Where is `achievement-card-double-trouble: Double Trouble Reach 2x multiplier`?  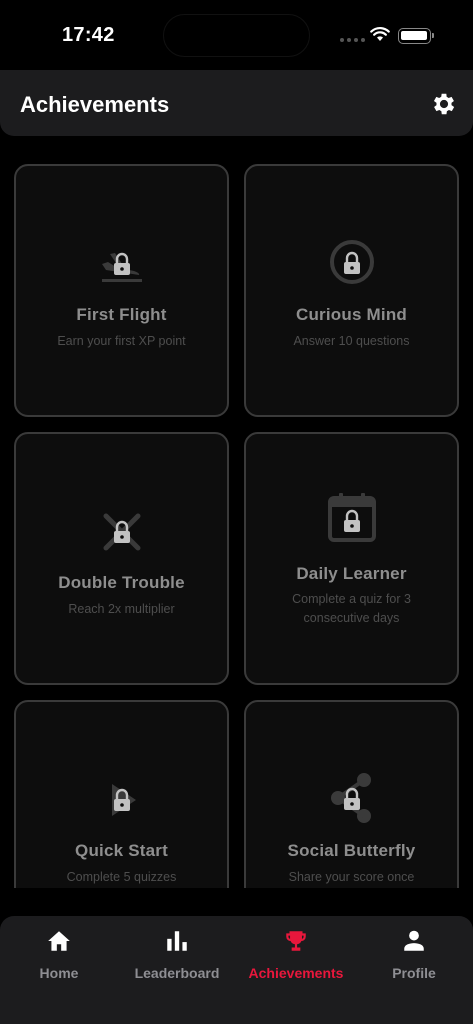
achievement-card-double-trouble: Double Trouble Reach 2x multiplier is located at coordinates (121, 558).